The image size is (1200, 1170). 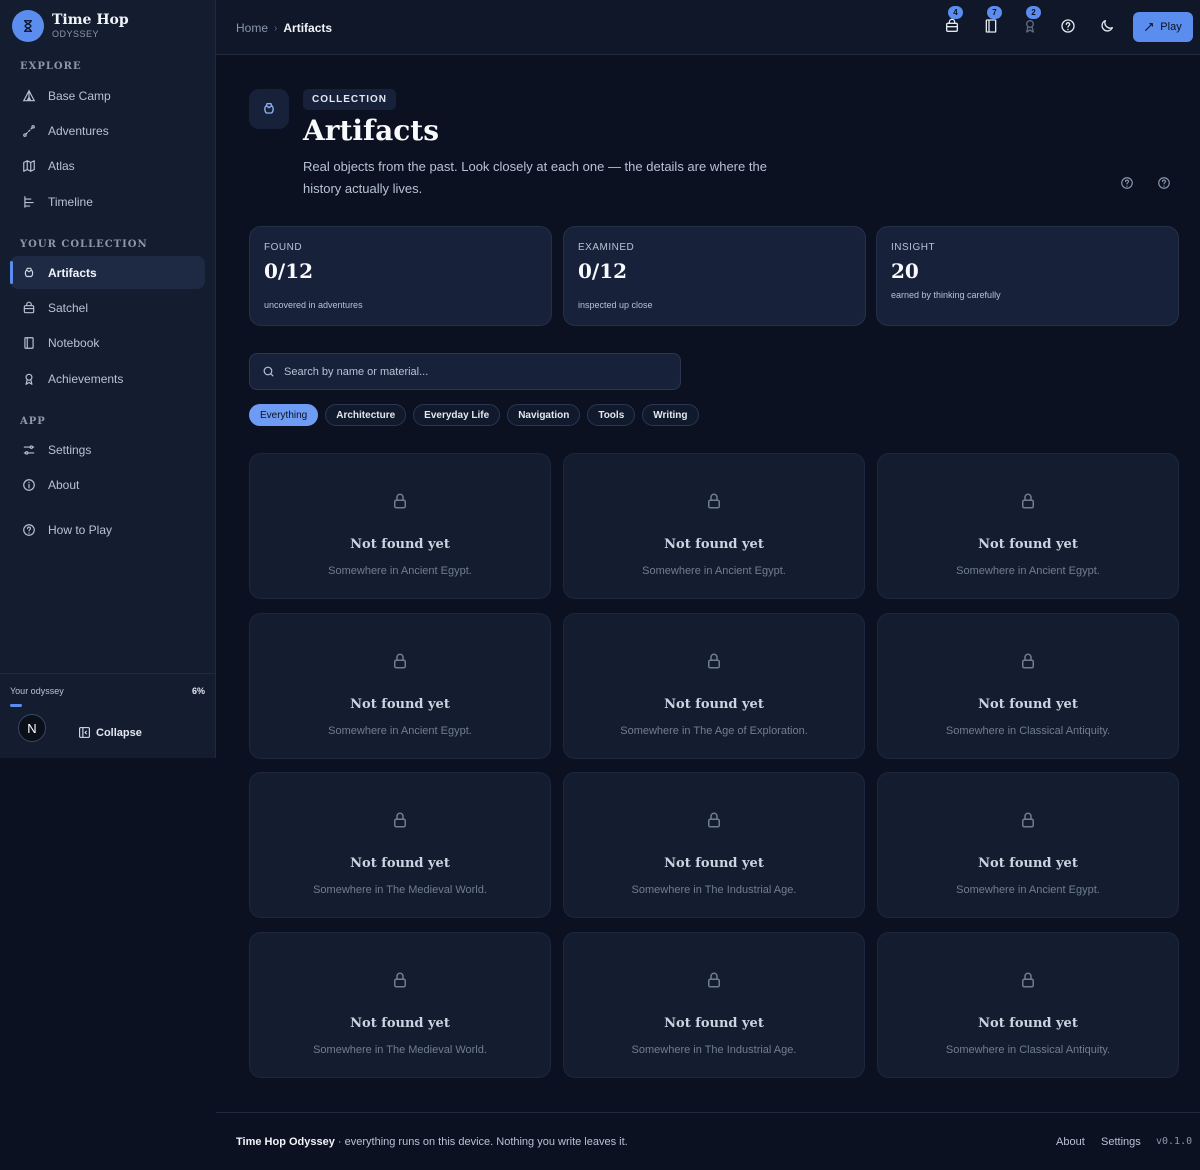 What do you see at coordinates (107, 95) in the screenshot?
I see `sidebar-item-base-camp: Base Camp` at bounding box center [107, 95].